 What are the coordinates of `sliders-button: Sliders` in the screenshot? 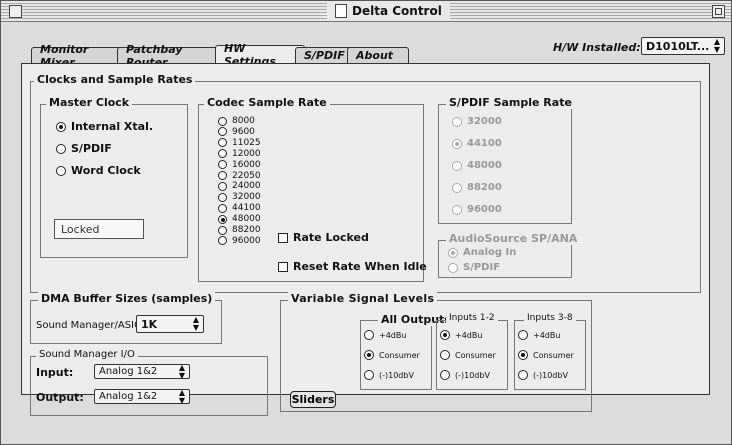 It's located at (313, 399).